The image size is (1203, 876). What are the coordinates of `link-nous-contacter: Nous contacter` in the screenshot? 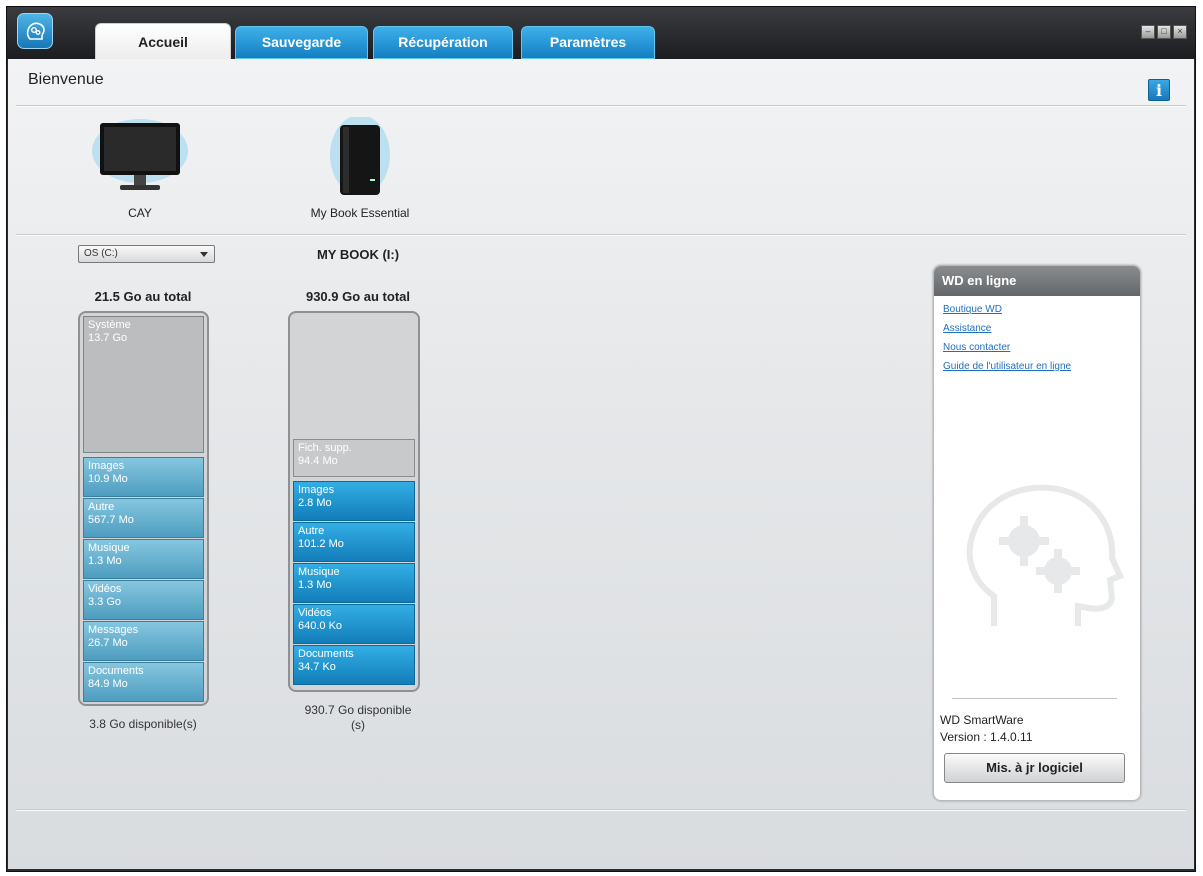 It's located at (1041, 347).